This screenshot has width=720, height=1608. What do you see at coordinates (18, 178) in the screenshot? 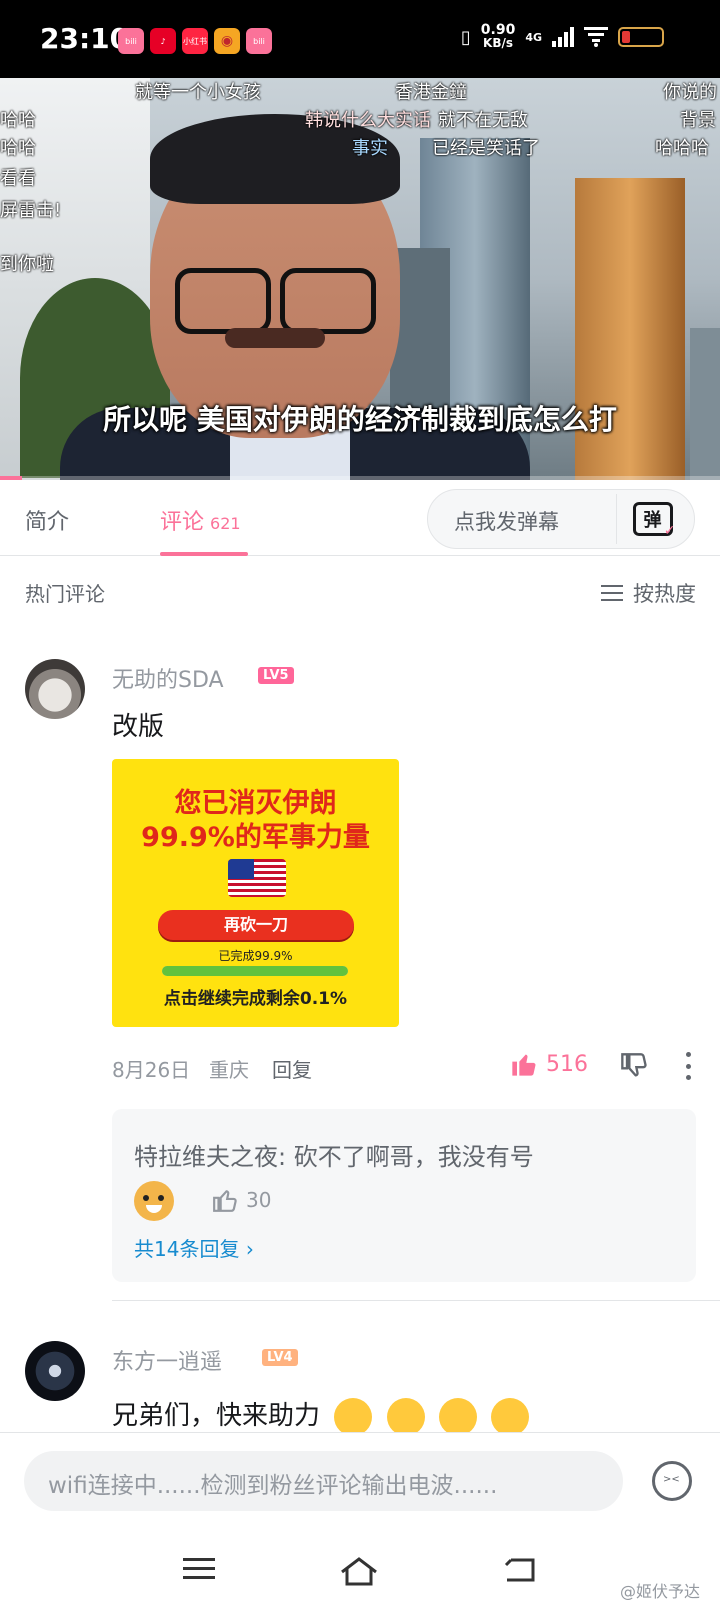
I see `danmaku: 看看` at bounding box center [18, 178].